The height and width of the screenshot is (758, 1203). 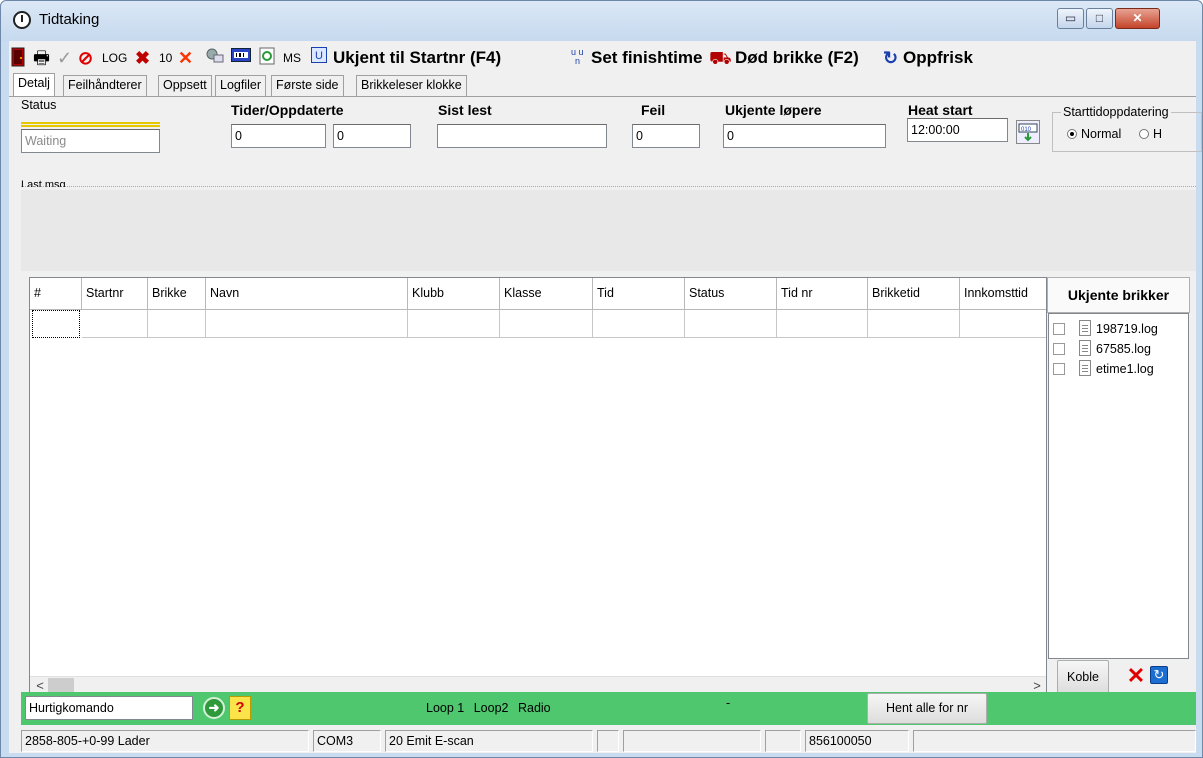 What do you see at coordinates (938, 58) in the screenshot?
I see `refresh-button: Oppfrisk` at bounding box center [938, 58].